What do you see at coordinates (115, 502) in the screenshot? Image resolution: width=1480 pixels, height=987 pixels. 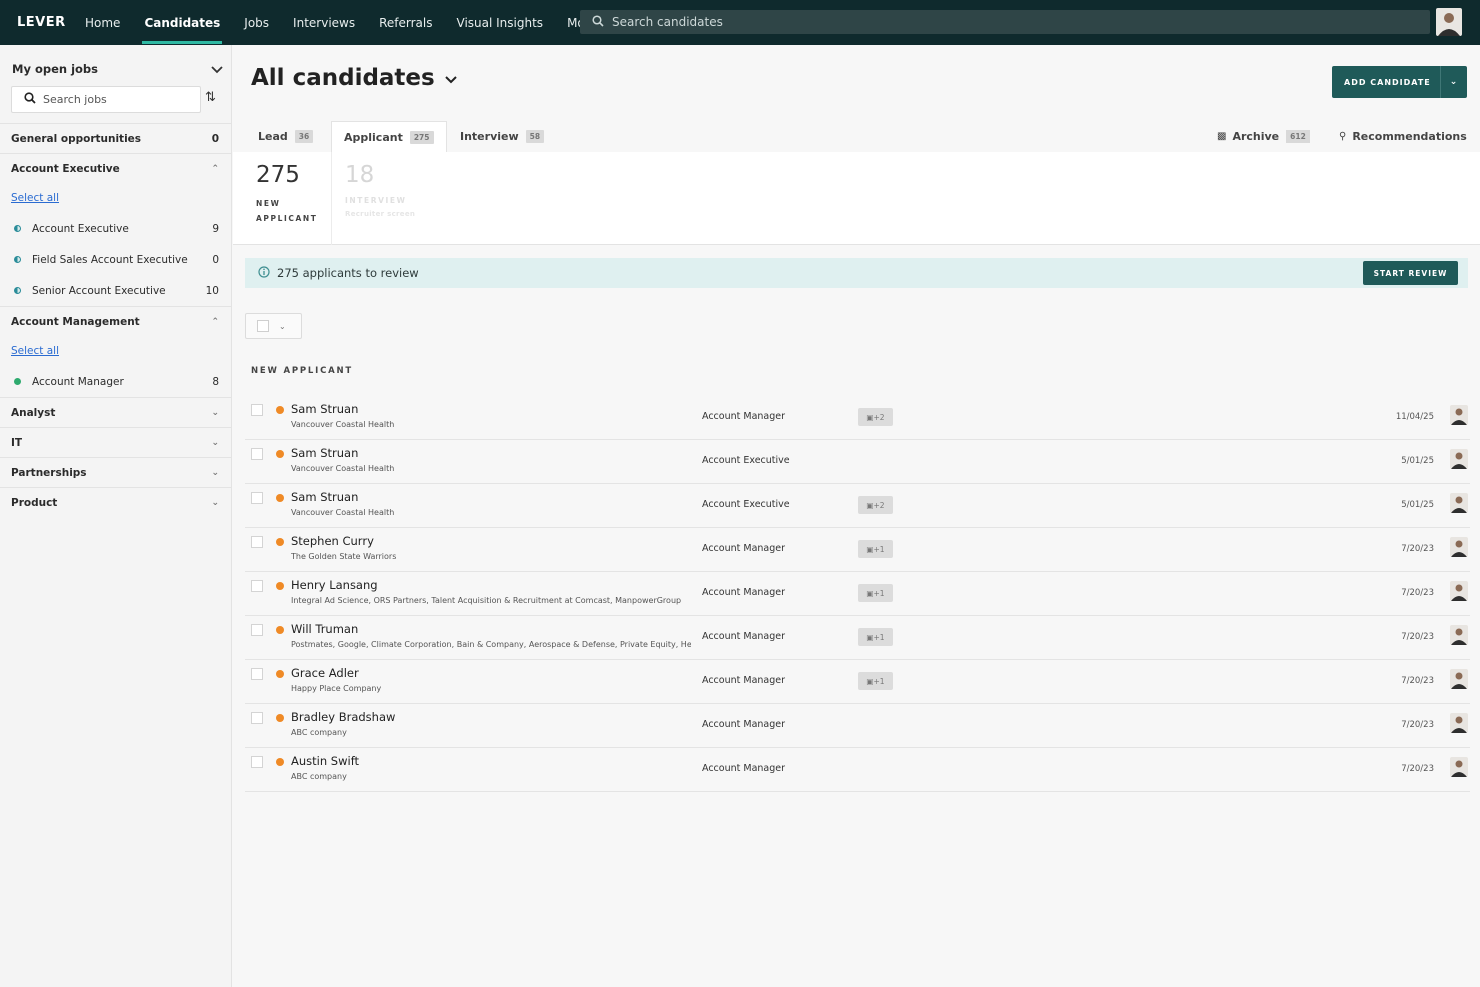 I see `group-product: Product ⌄` at bounding box center [115, 502].